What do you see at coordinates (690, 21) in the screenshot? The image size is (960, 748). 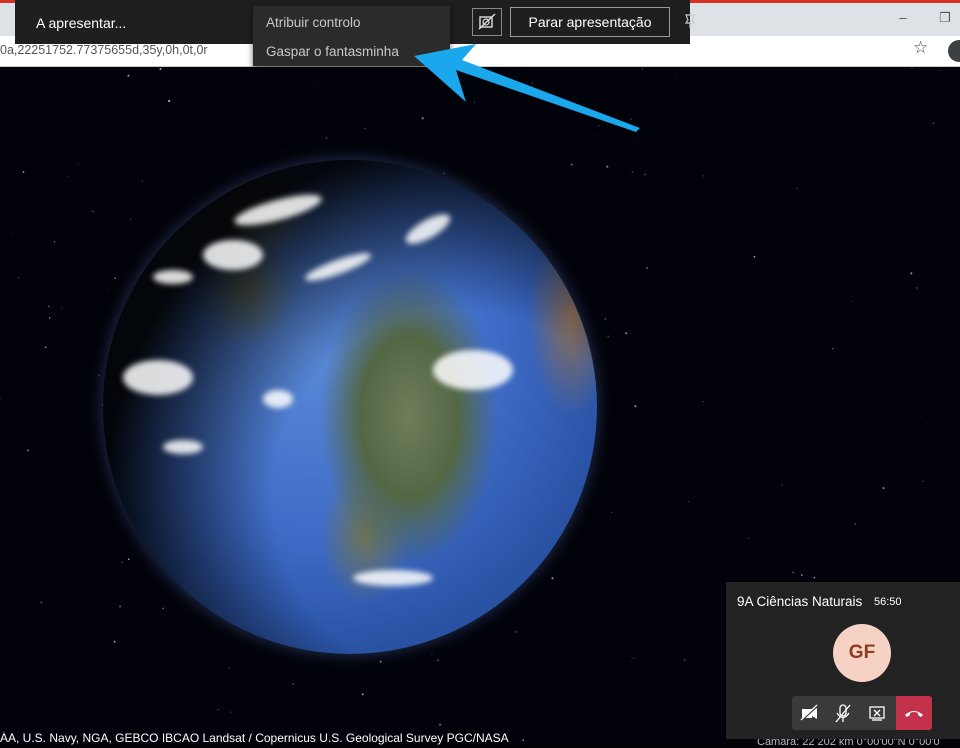 I see `pin-icon` at bounding box center [690, 21].